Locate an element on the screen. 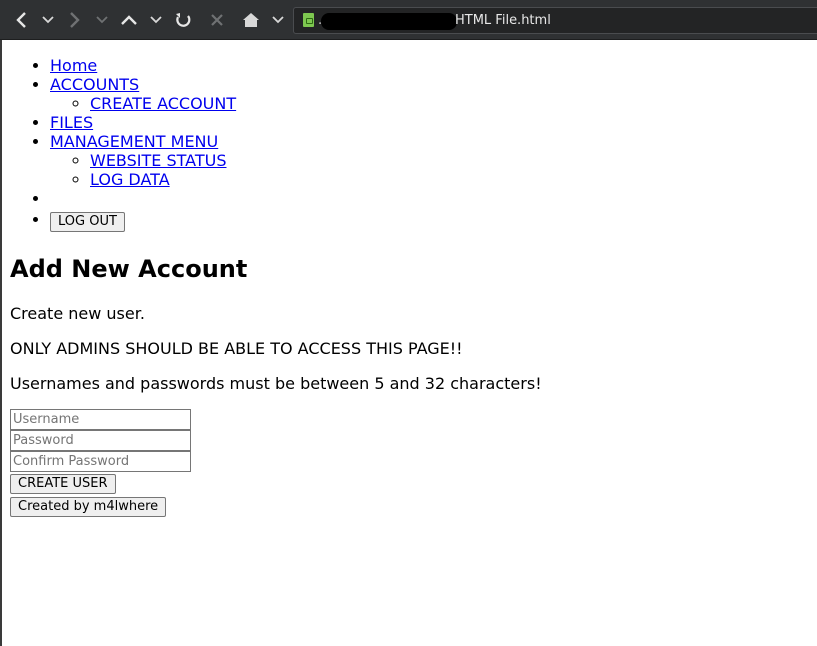 The image size is (817, 646). password-input is located at coordinates (100, 440).